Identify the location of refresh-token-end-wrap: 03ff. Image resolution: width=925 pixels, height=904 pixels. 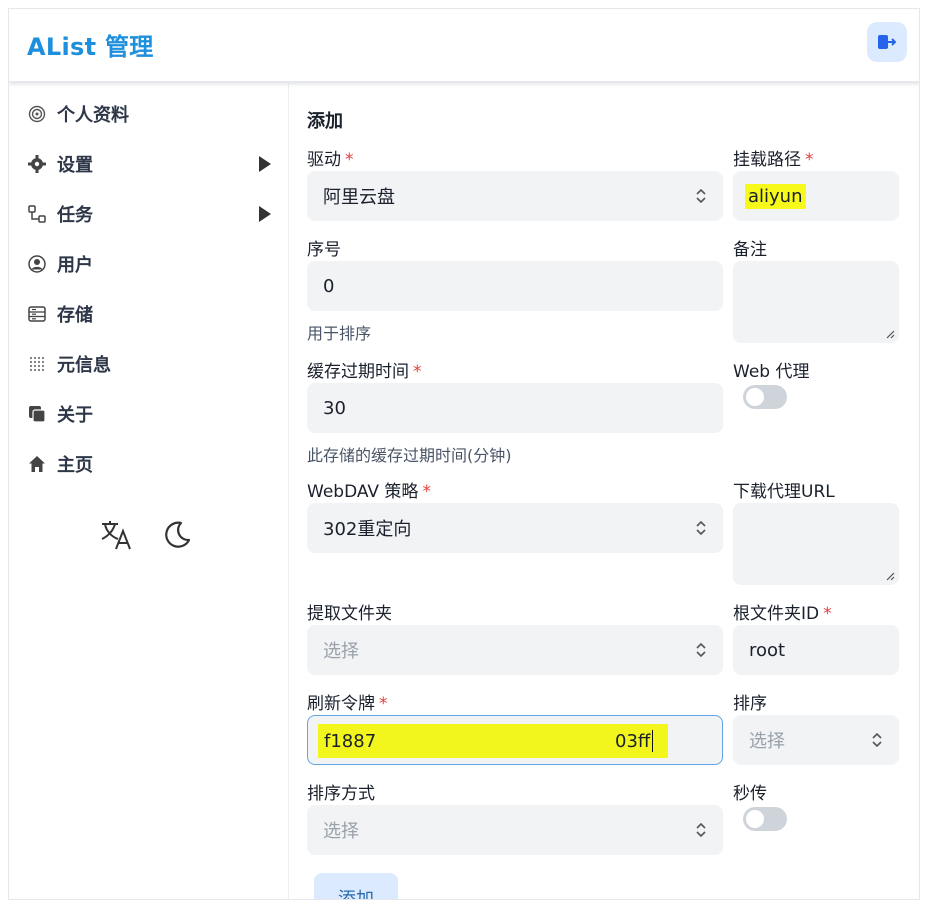
(634, 741).